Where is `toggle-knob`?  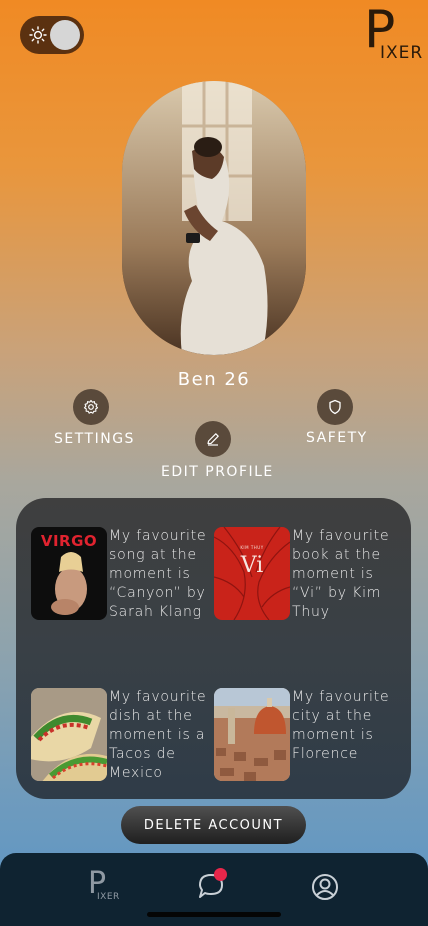
toggle-knob is located at coordinates (65, 35).